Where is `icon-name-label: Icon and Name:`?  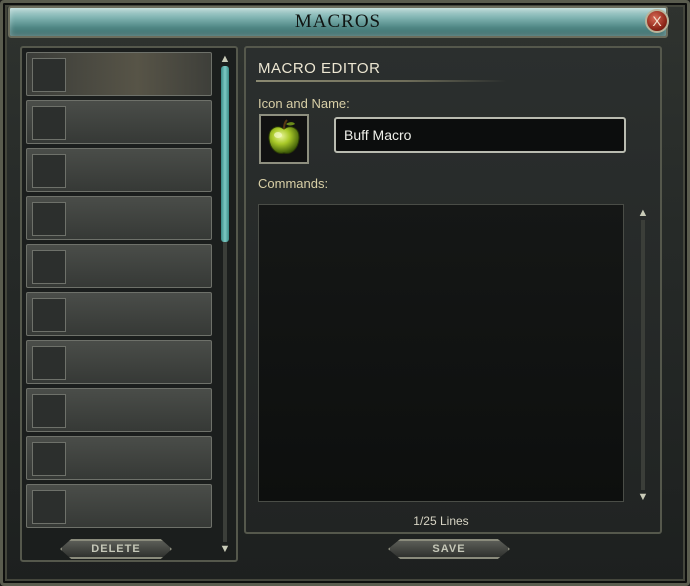
icon-name-label: Icon and Name: is located at coordinates (304, 103).